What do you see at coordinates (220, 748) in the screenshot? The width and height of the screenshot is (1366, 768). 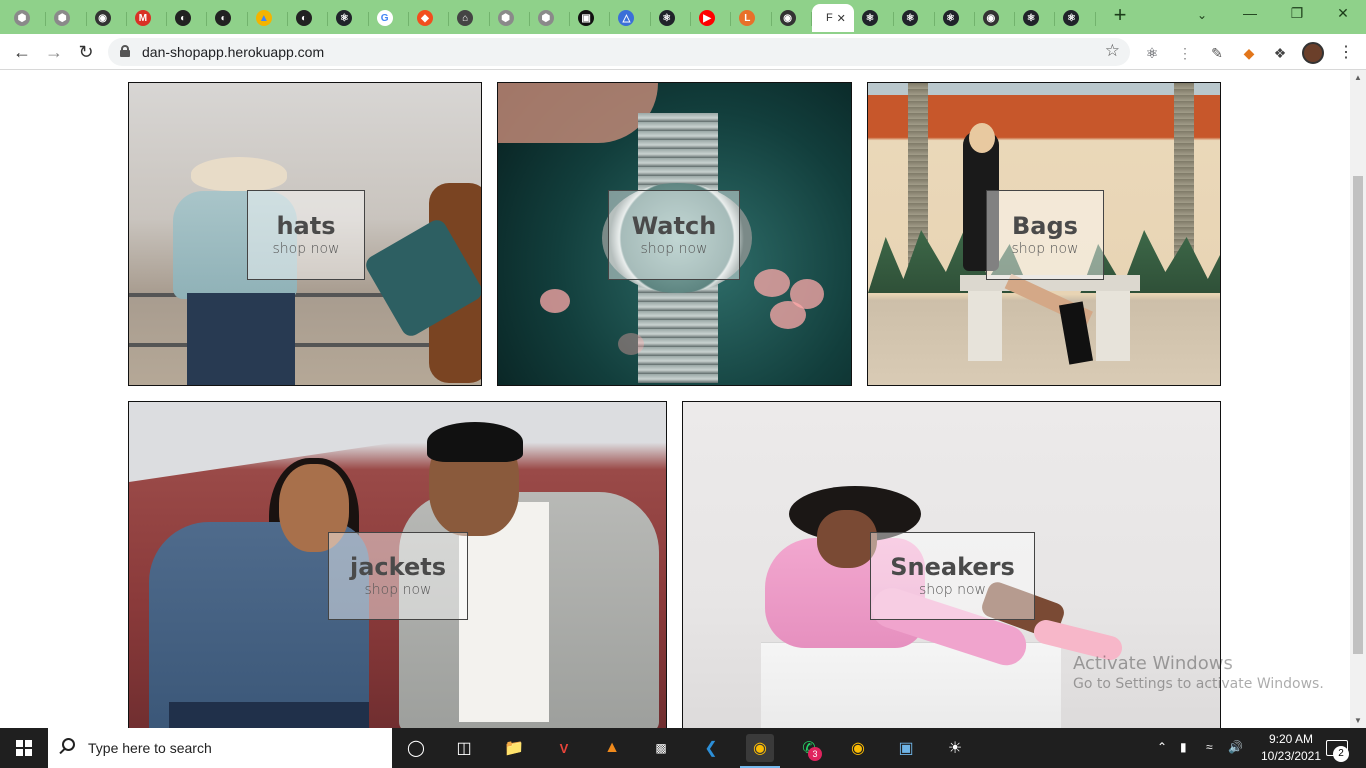 I see `taskbar-search-box: Type here to search` at bounding box center [220, 748].